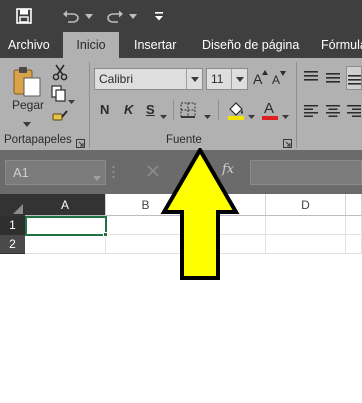 The height and width of the screenshot is (403, 362). I want to click on increase-font-icon, so click(265, 72).